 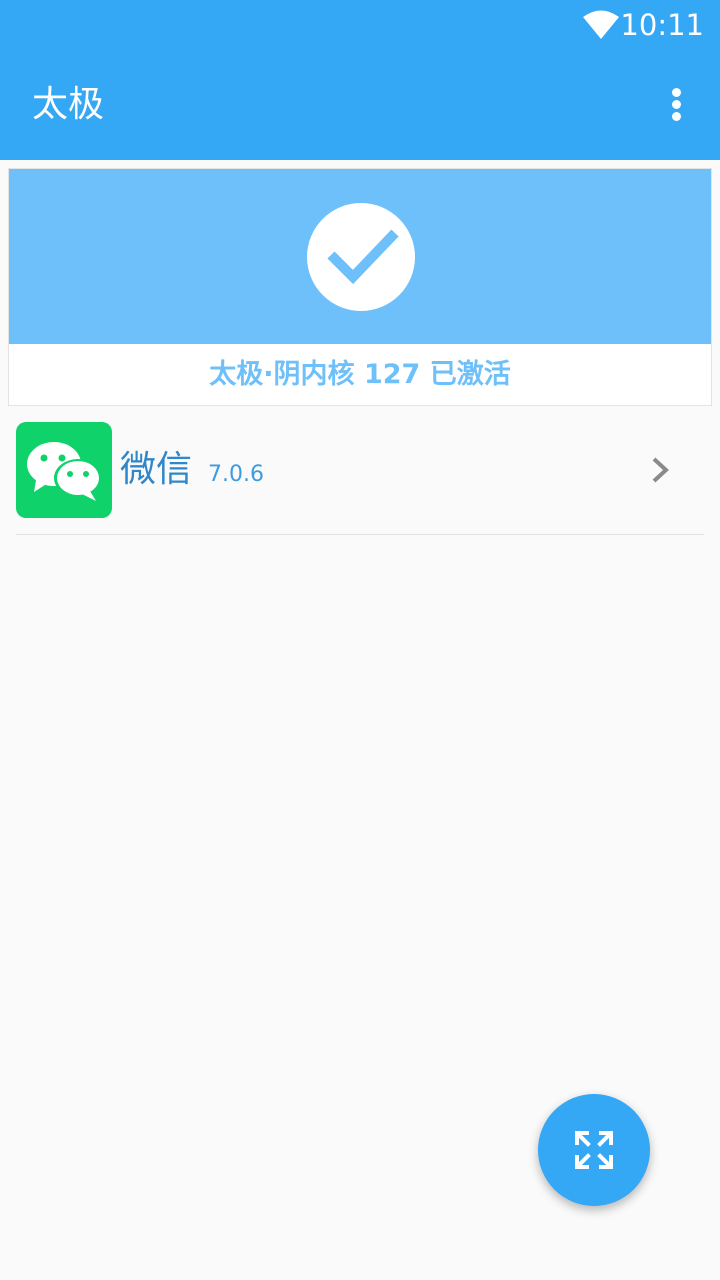 I want to click on more-vertical-icon, so click(x=676, y=92).